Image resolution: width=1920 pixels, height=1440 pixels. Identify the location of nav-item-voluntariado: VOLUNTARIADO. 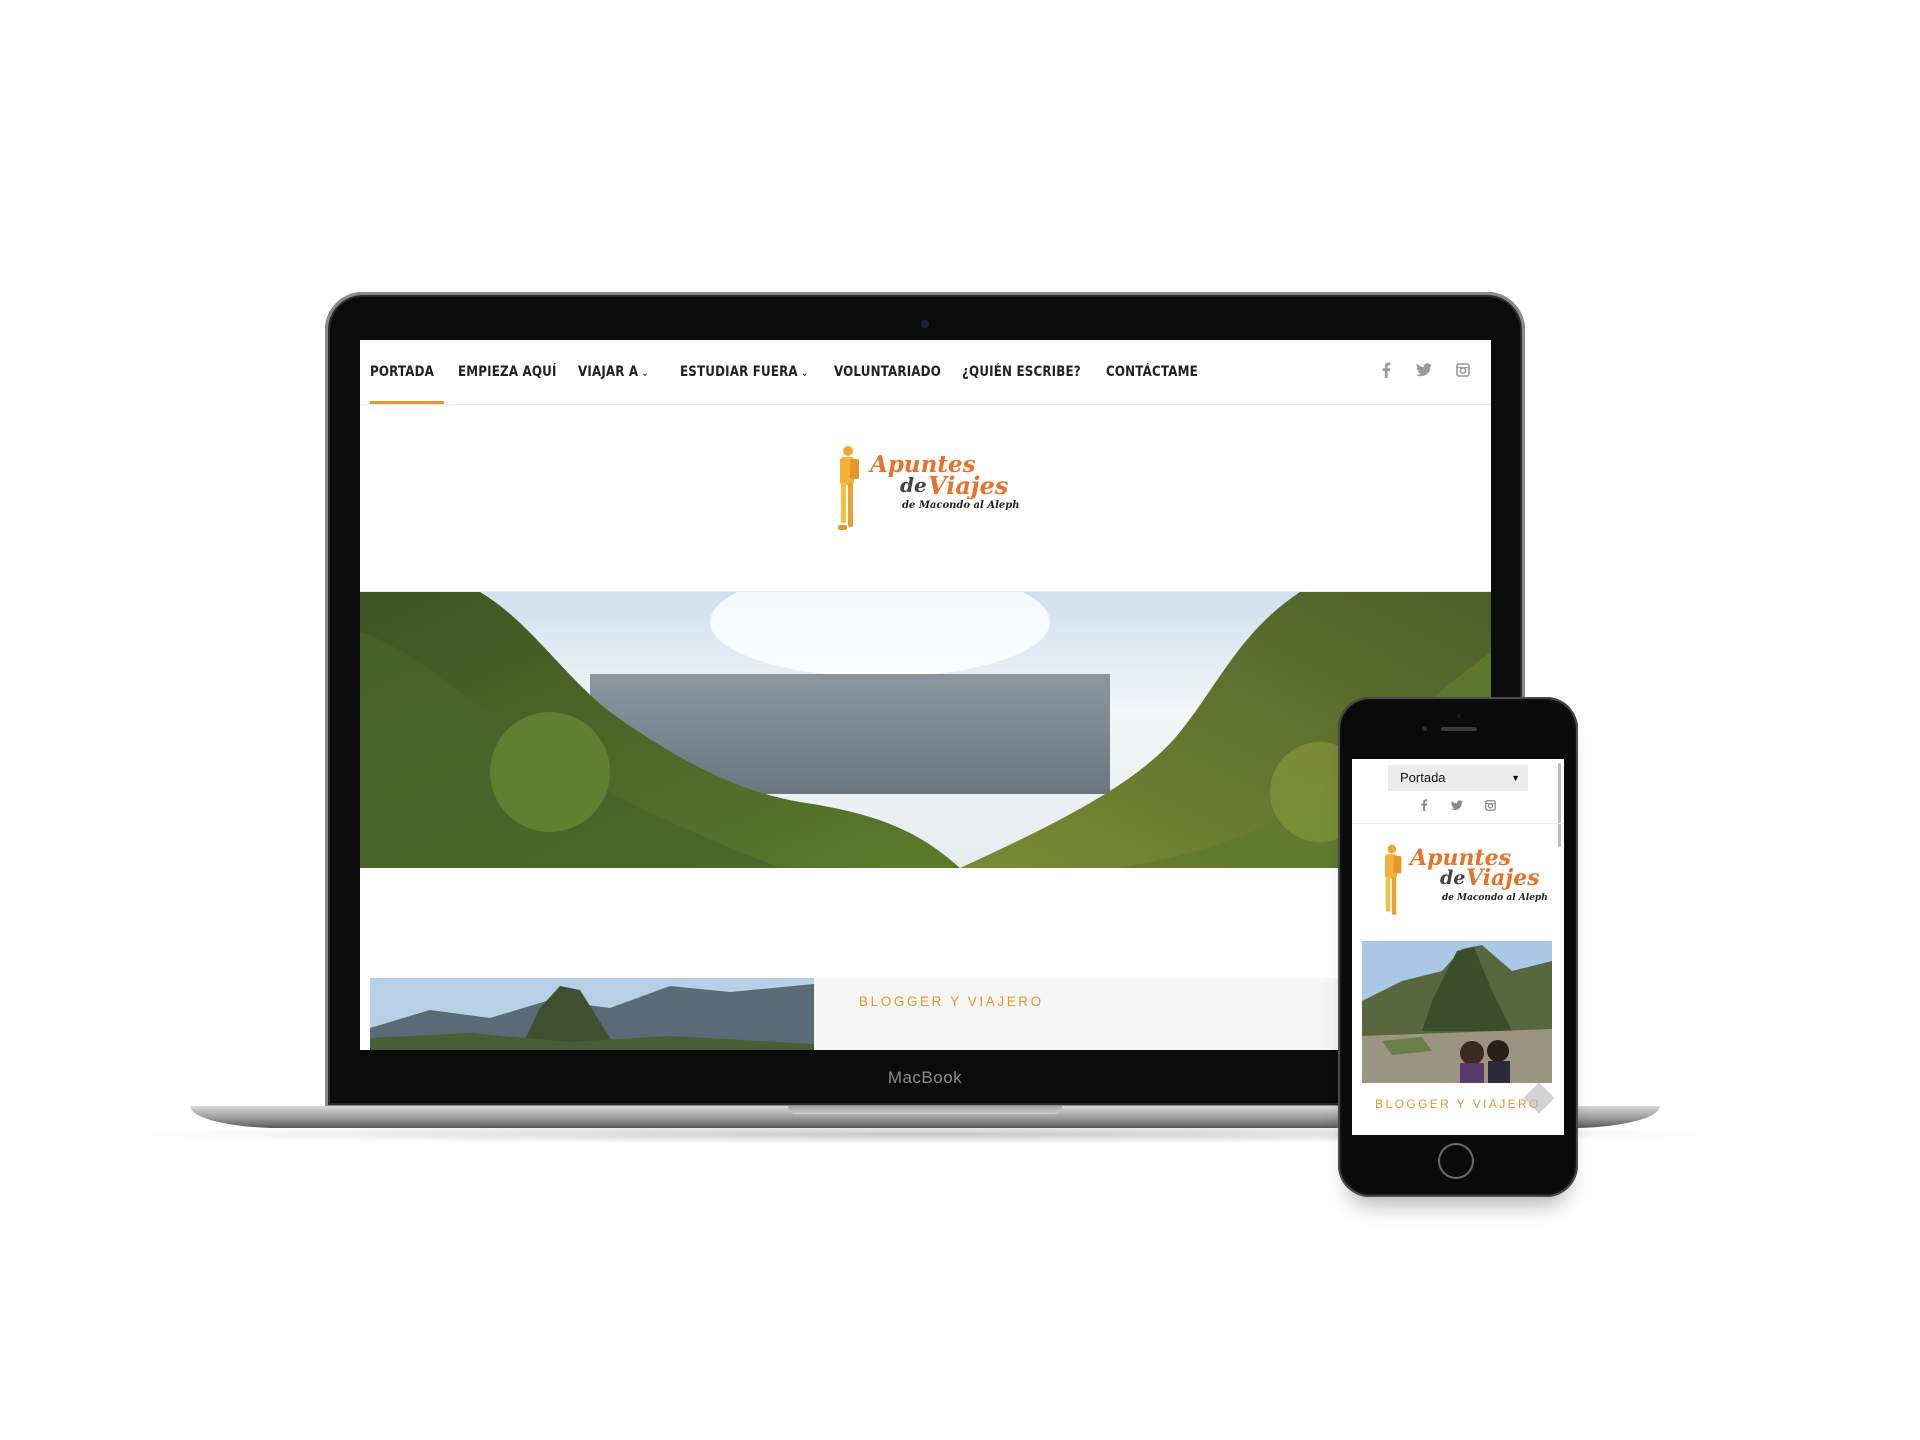
(887, 372).